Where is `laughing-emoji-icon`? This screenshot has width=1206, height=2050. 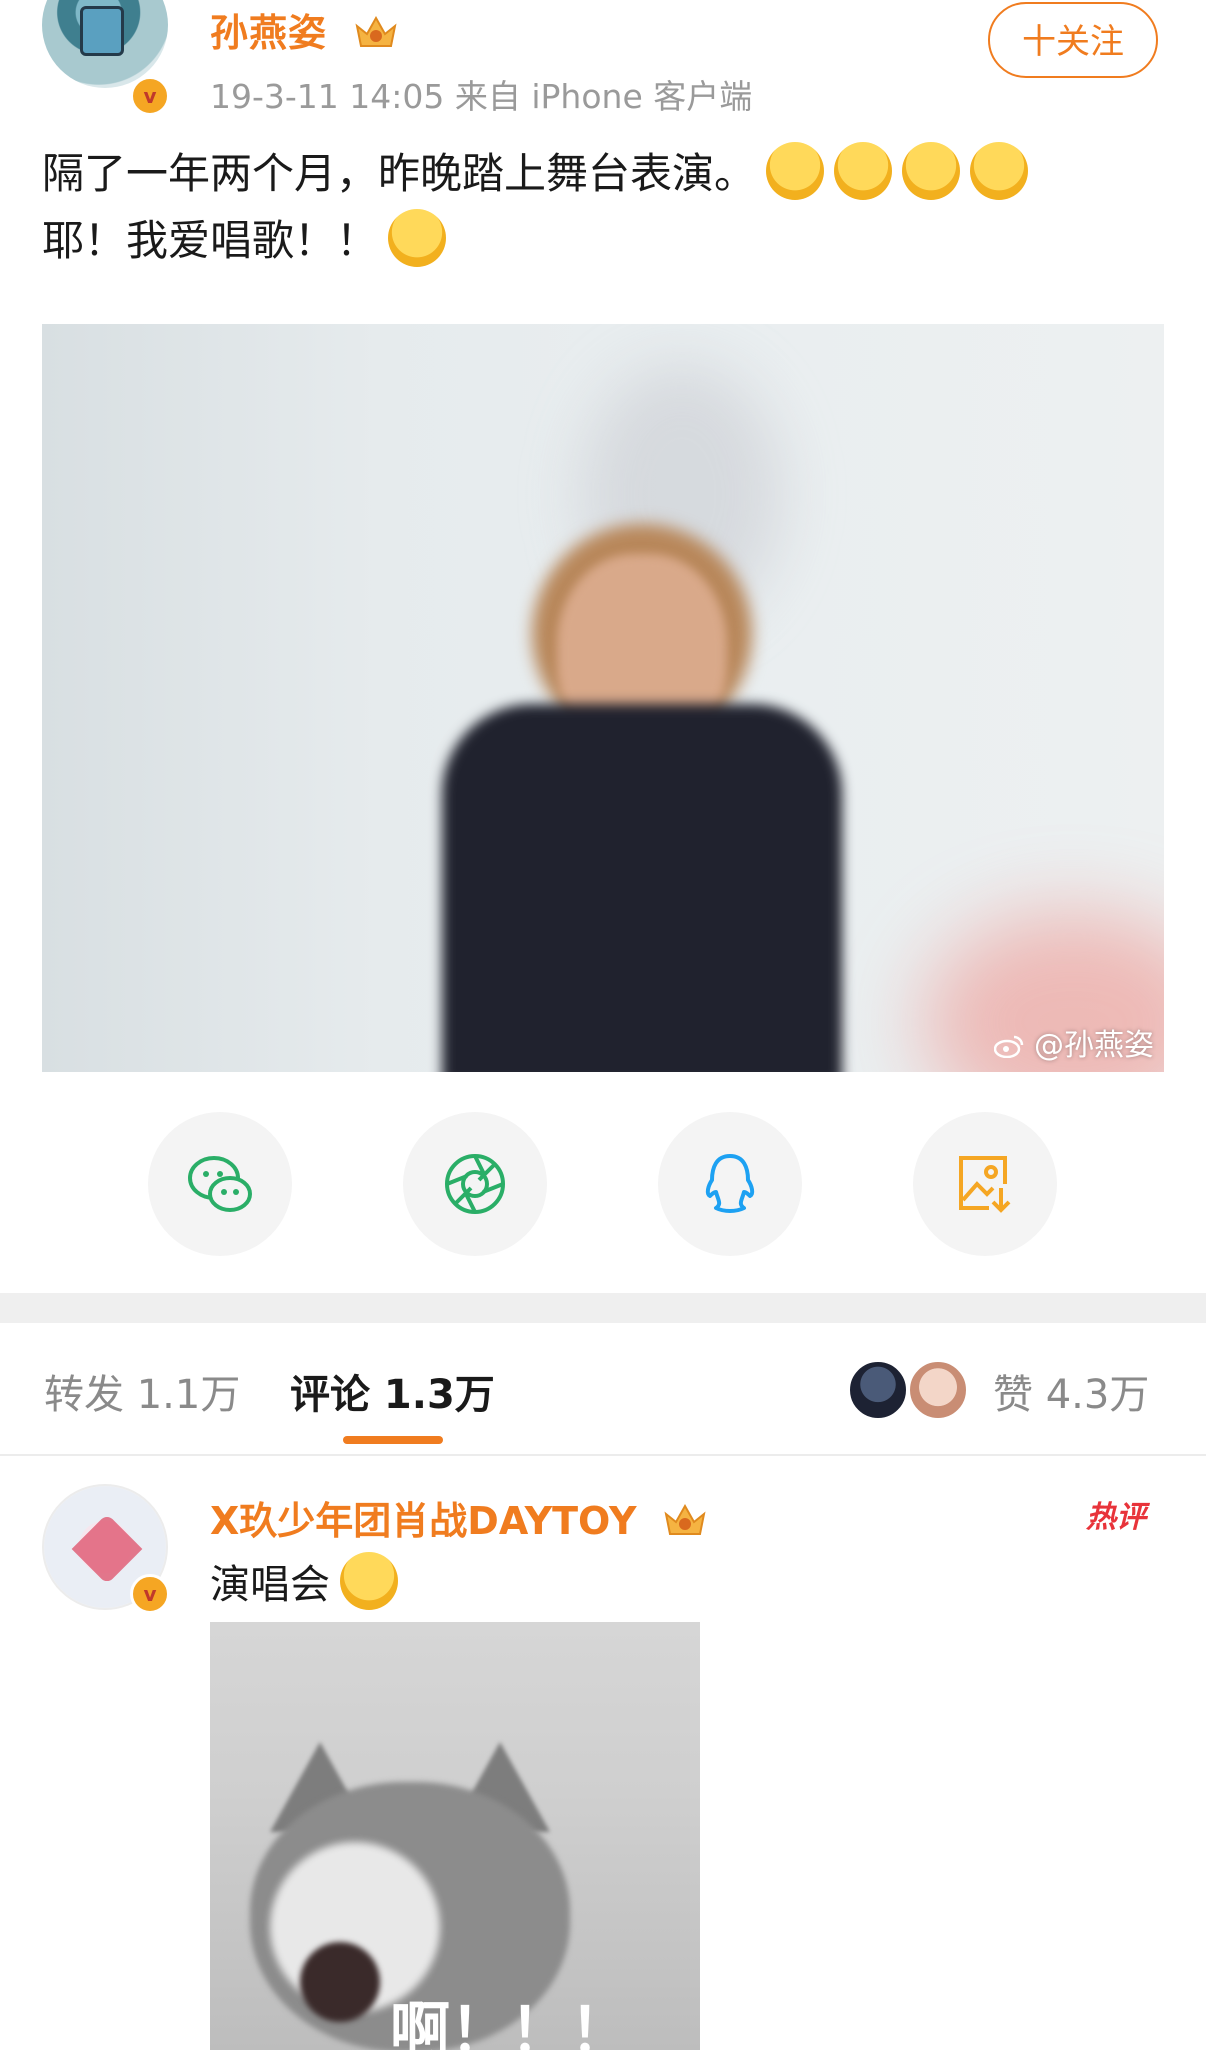
laughing-emoji-icon is located at coordinates (417, 238).